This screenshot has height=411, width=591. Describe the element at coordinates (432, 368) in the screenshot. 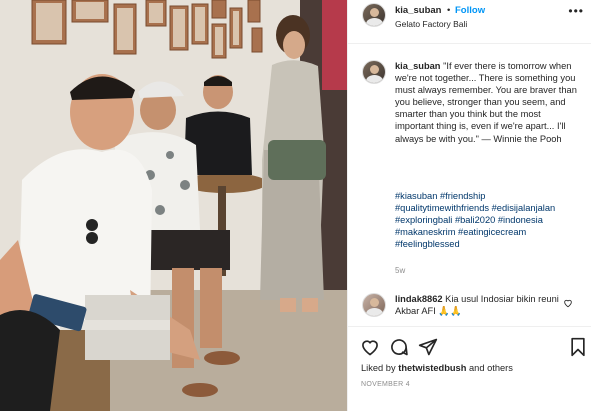

I see `liked-by-user: thetwistedbush` at that location.